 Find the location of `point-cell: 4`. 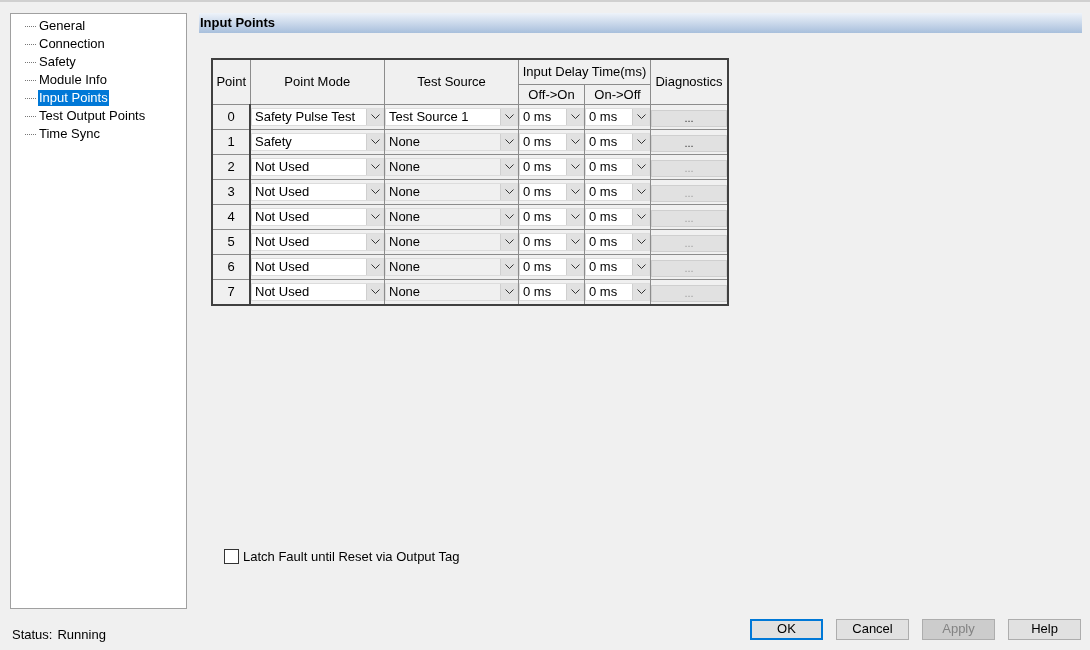

point-cell: 4 is located at coordinates (231, 217).